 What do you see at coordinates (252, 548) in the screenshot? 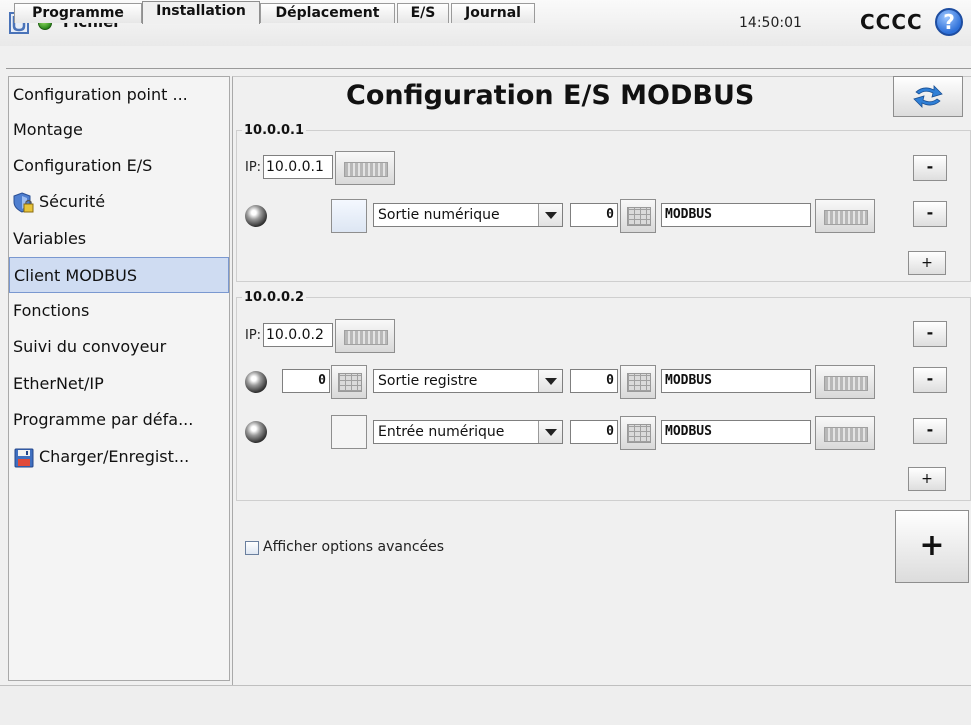
I see `advanced-options-checkbox` at bounding box center [252, 548].